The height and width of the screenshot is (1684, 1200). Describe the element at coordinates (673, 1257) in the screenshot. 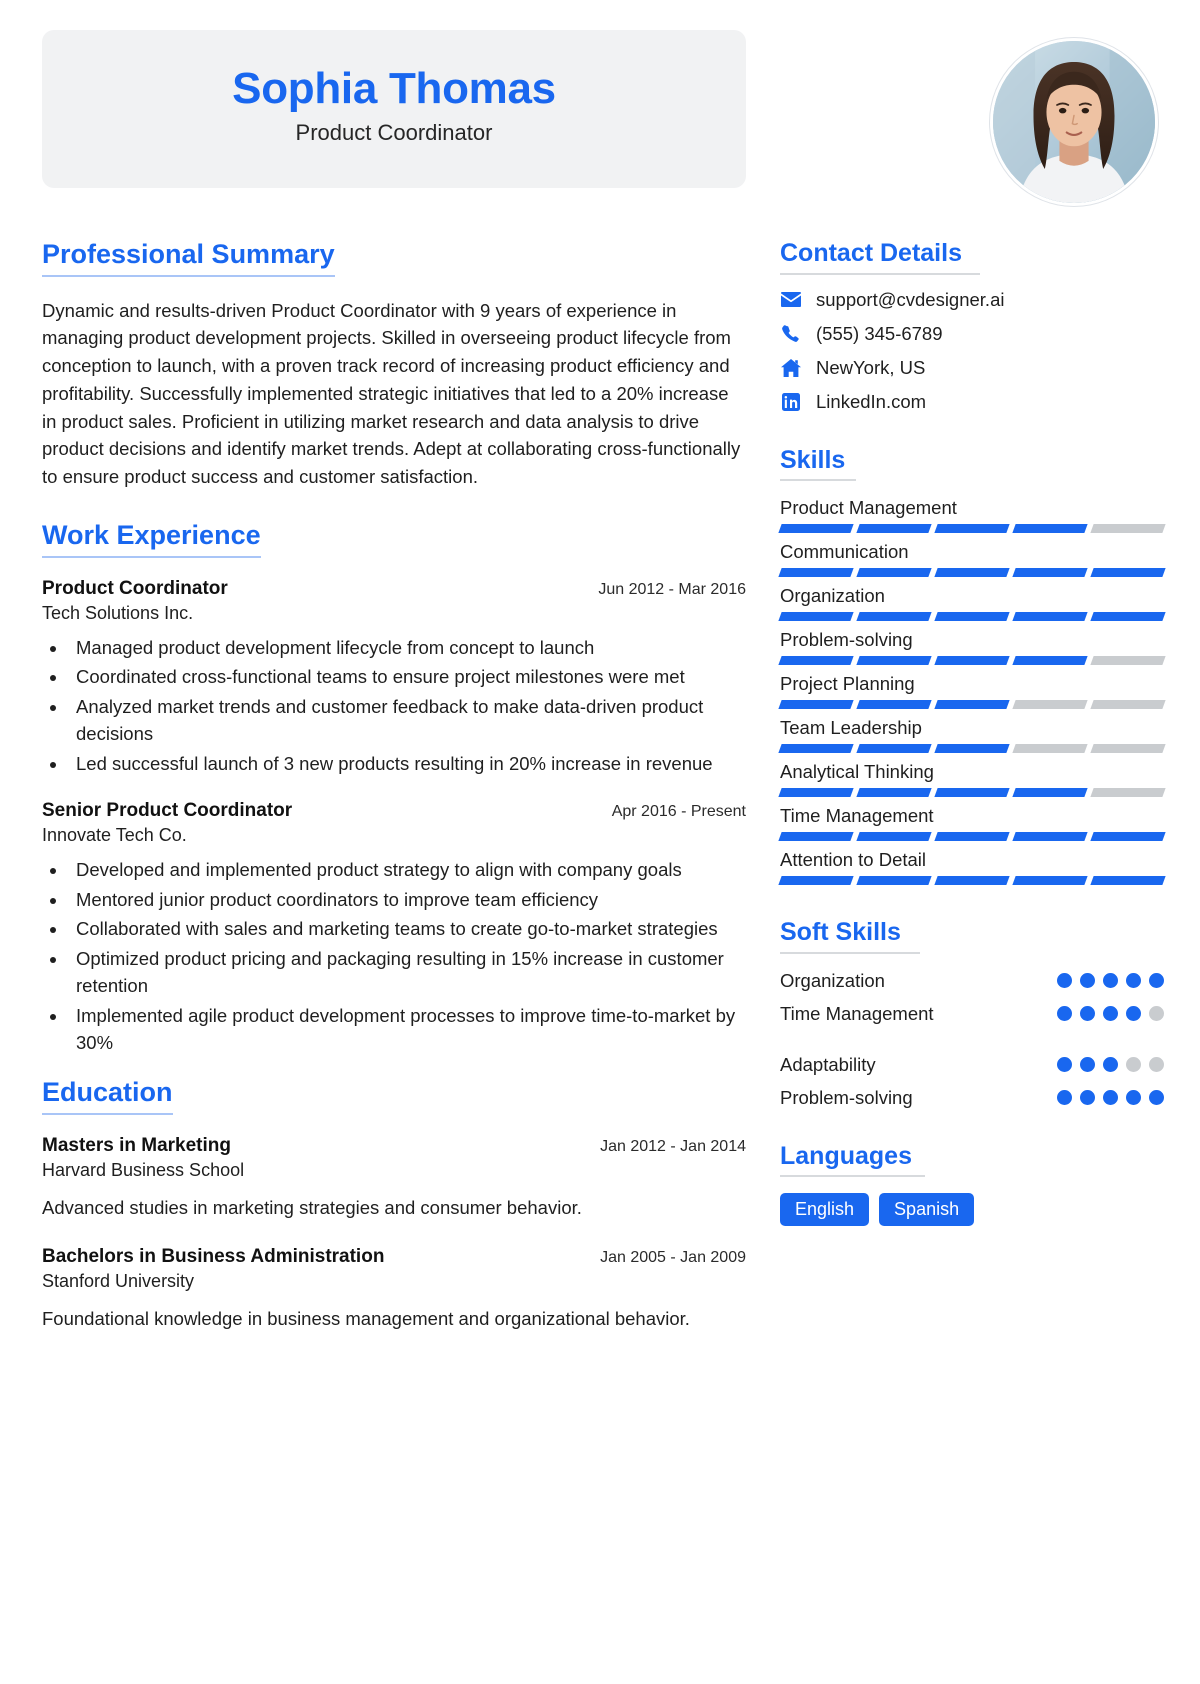

I see `education-date: Jan 2005 - Jan 2009` at that location.